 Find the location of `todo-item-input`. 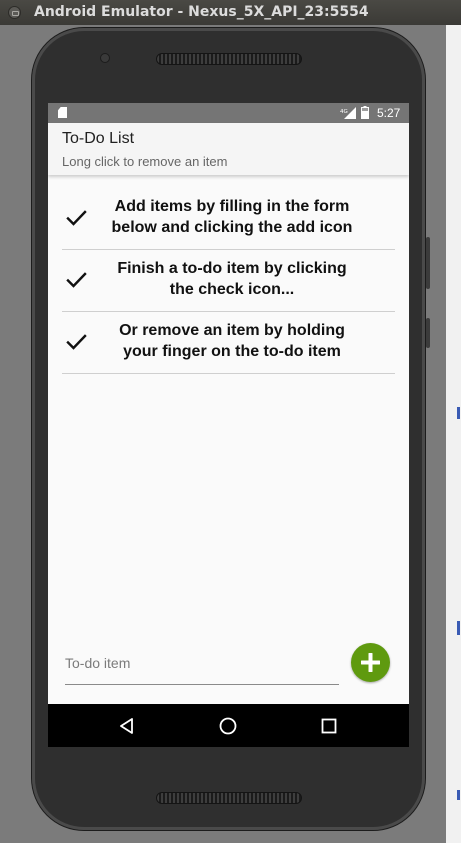

todo-item-input is located at coordinates (200, 663).